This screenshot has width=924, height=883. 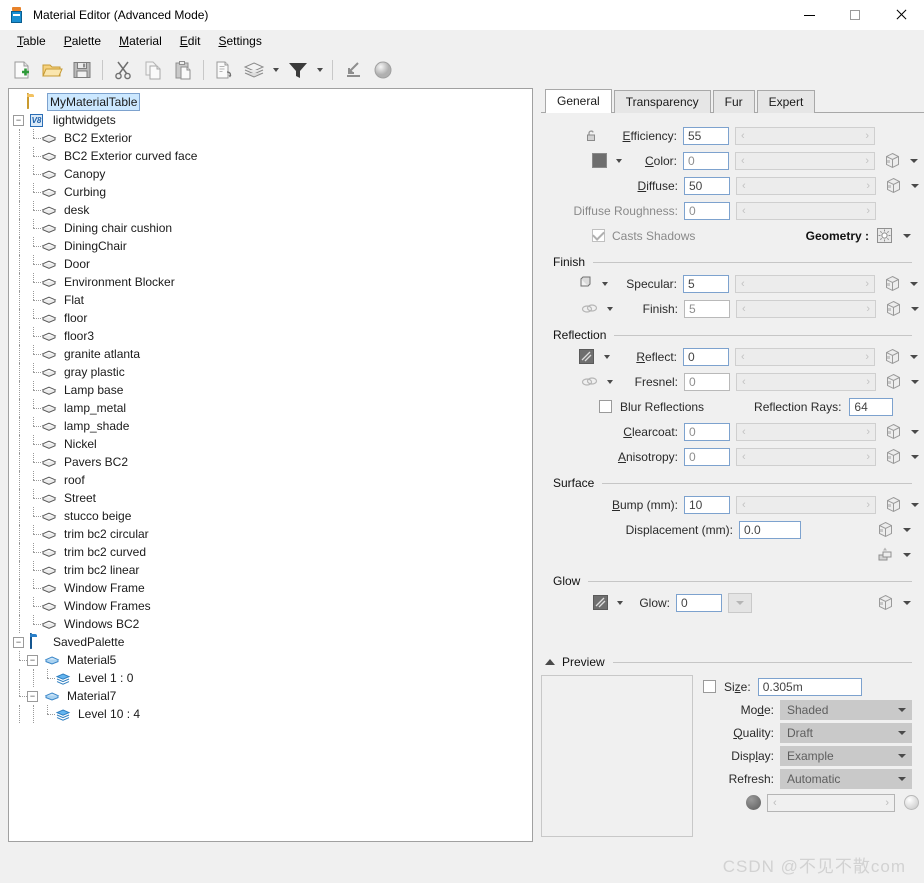 I want to click on close-button, so click(x=901, y=15).